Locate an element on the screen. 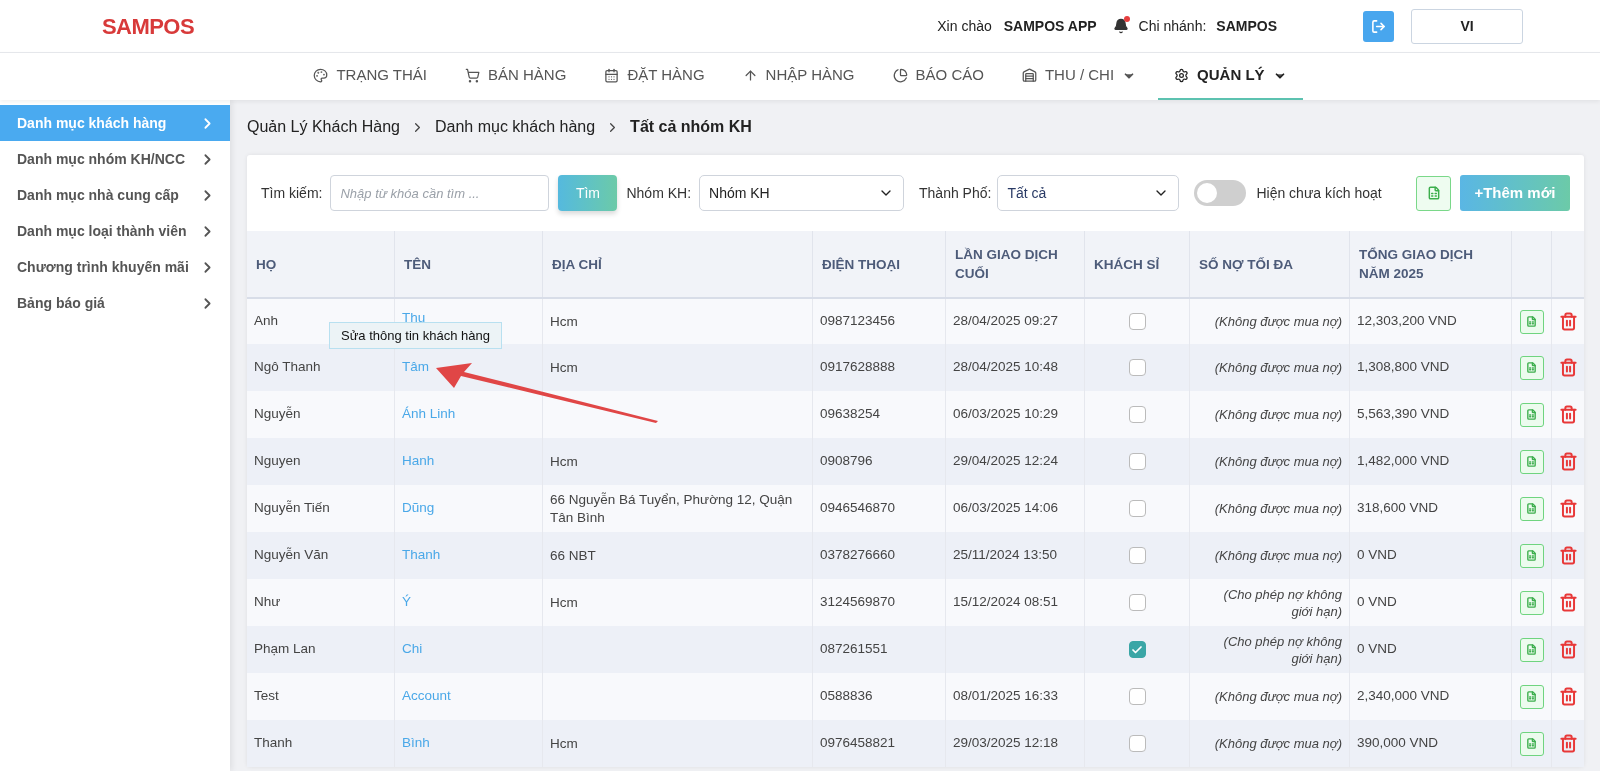  branch-label: Chi nhánh: is located at coordinates (1172, 26).